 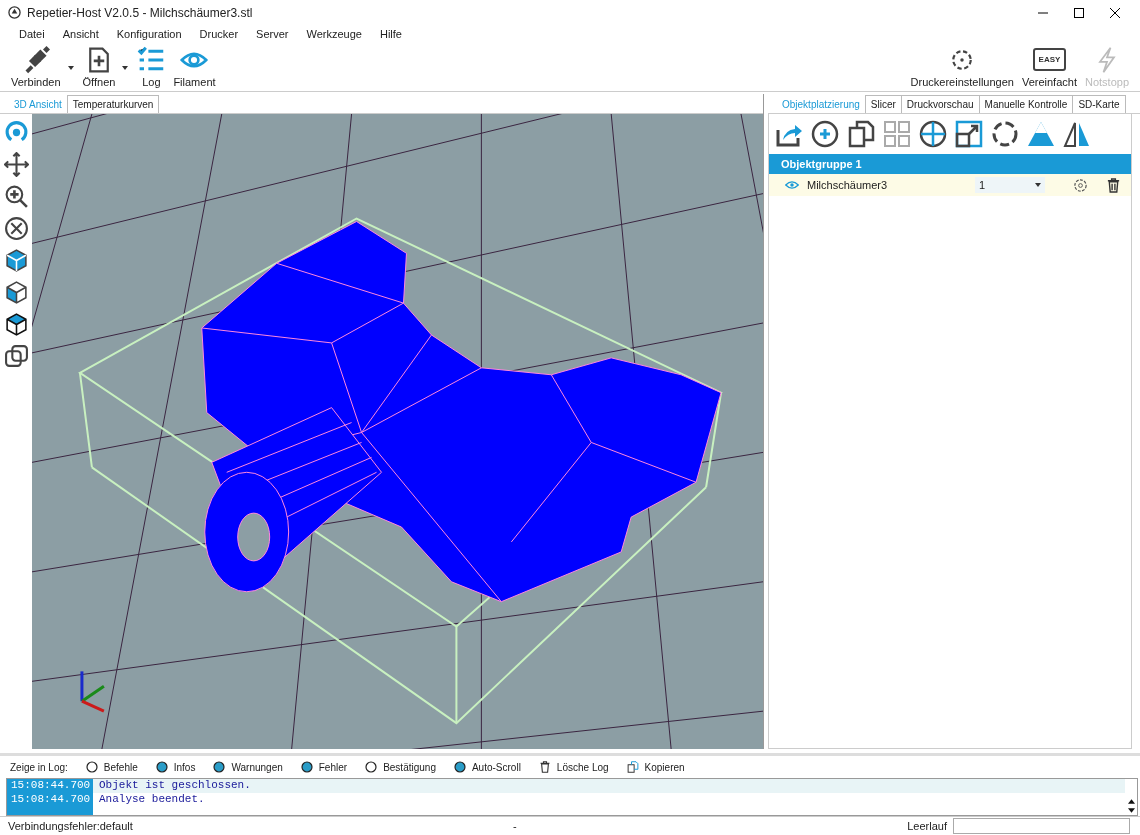 What do you see at coordinates (1131, 810) in the screenshot?
I see `scroll-down-icon` at bounding box center [1131, 810].